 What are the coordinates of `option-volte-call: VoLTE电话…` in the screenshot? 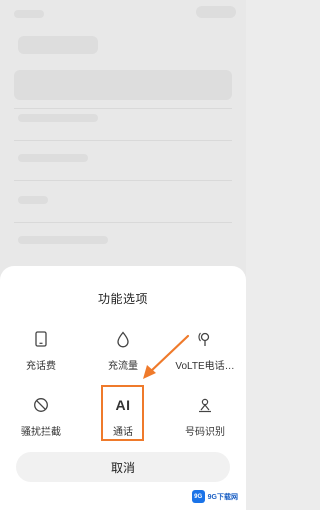 It's located at (205, 351).